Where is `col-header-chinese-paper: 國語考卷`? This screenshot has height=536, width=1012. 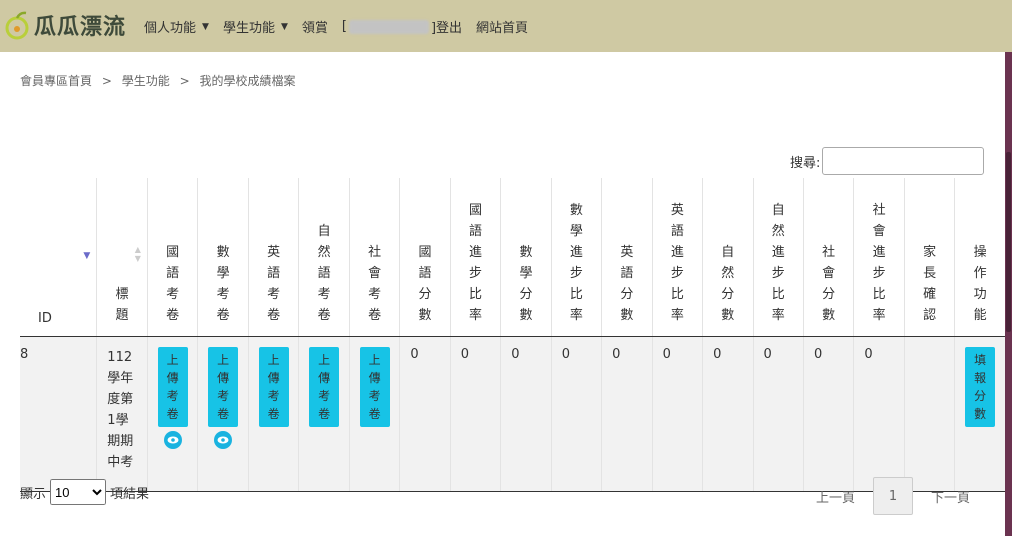 col-header-chinese-paper: 國語考卷 is located at coordinates (173, 257).